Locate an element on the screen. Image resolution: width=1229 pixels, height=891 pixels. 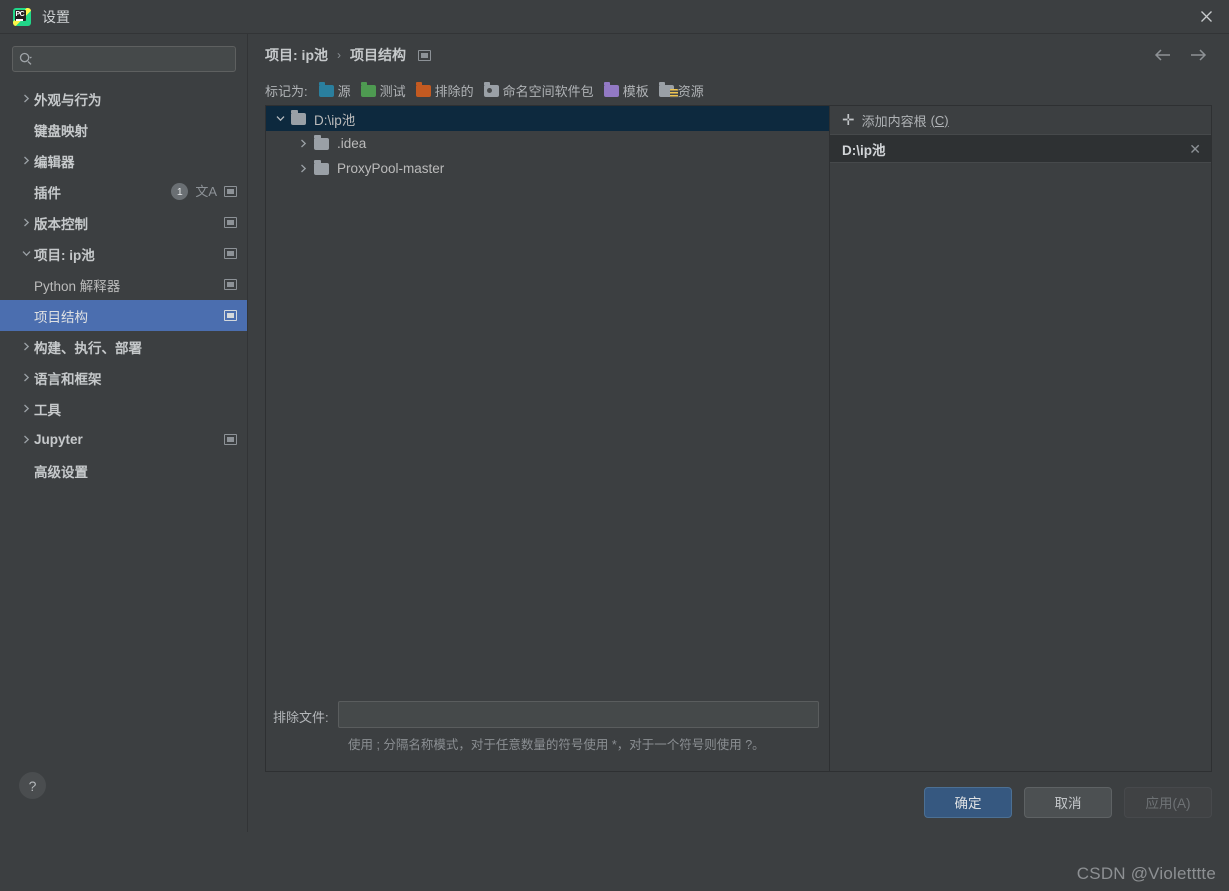
sidebar-item-build-execution-deployment: 构建、执行、部署 is located at coordinates (123, 346).